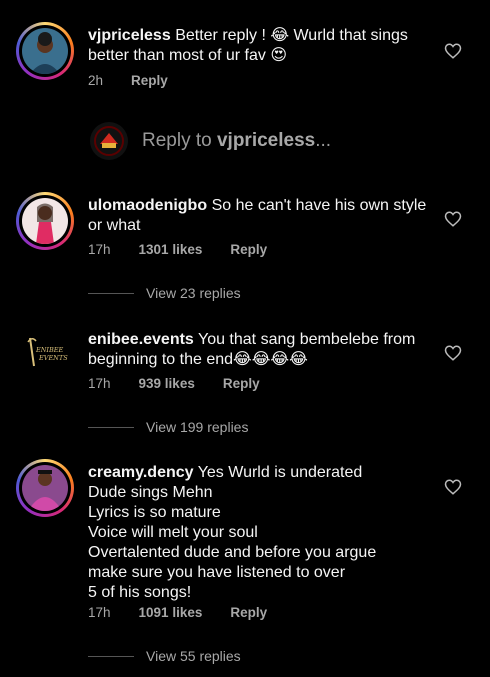 The image size is (490, 677). I want to click on comment-line: 5 of his songs!, so click(140, 592).